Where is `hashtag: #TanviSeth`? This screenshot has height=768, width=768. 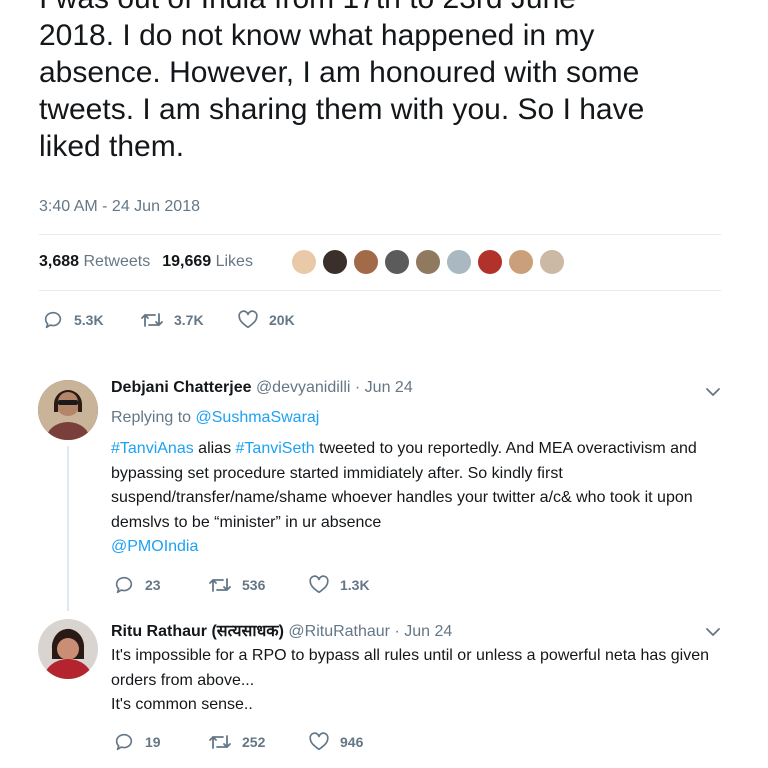
hashtag: #TanviSeth is located at coordinates (275, 448).